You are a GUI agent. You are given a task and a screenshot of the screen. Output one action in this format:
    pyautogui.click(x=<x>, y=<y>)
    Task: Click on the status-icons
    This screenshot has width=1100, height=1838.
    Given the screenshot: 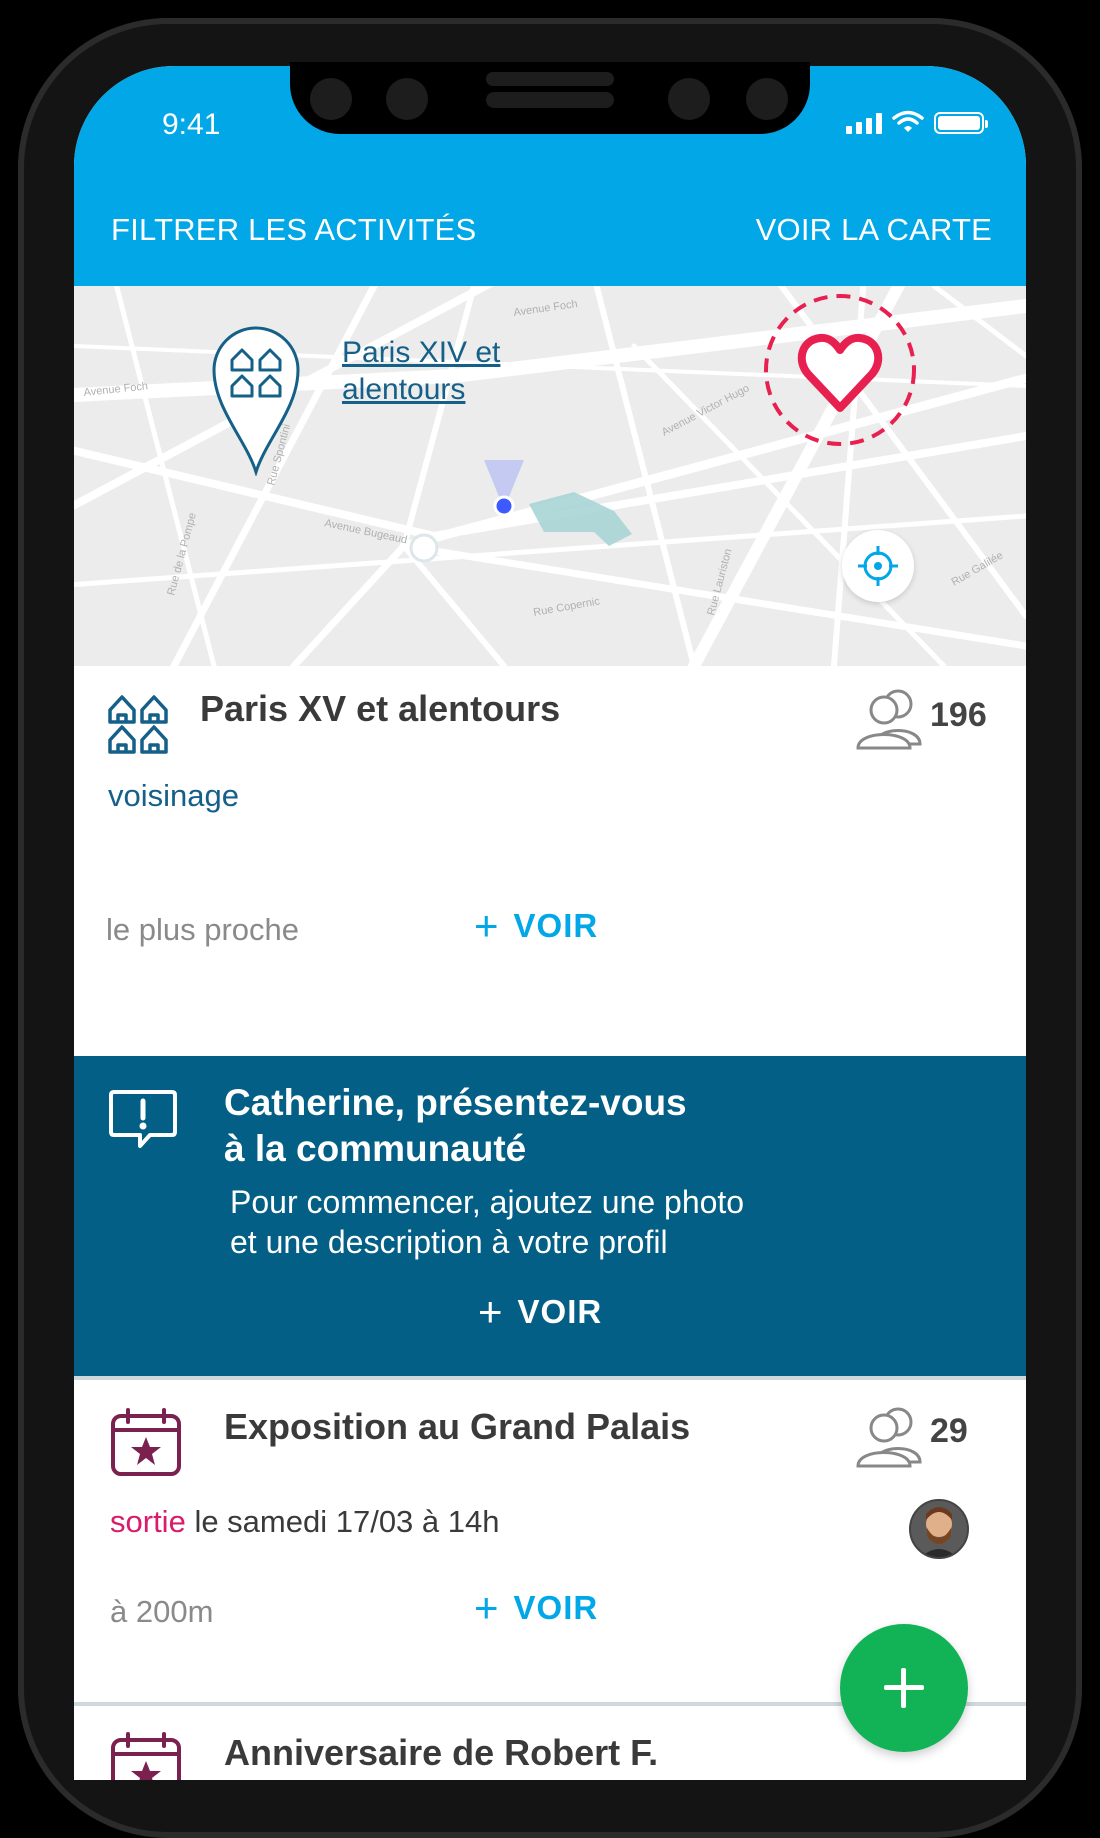 What is the action you would take?
    pyautogui.click(x=917, y=122)
    